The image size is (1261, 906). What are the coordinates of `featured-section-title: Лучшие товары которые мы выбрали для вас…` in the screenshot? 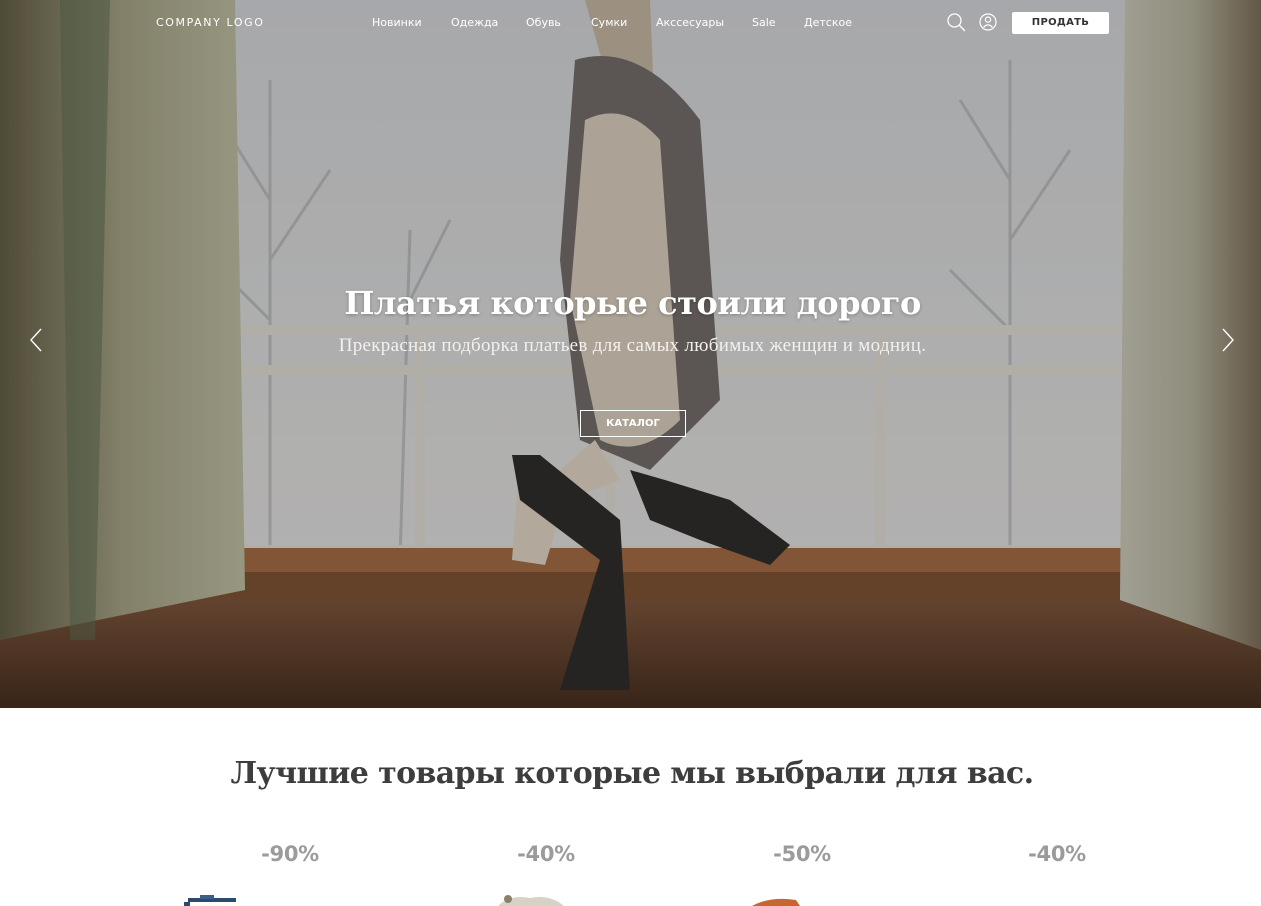 It's located at (632, 773).